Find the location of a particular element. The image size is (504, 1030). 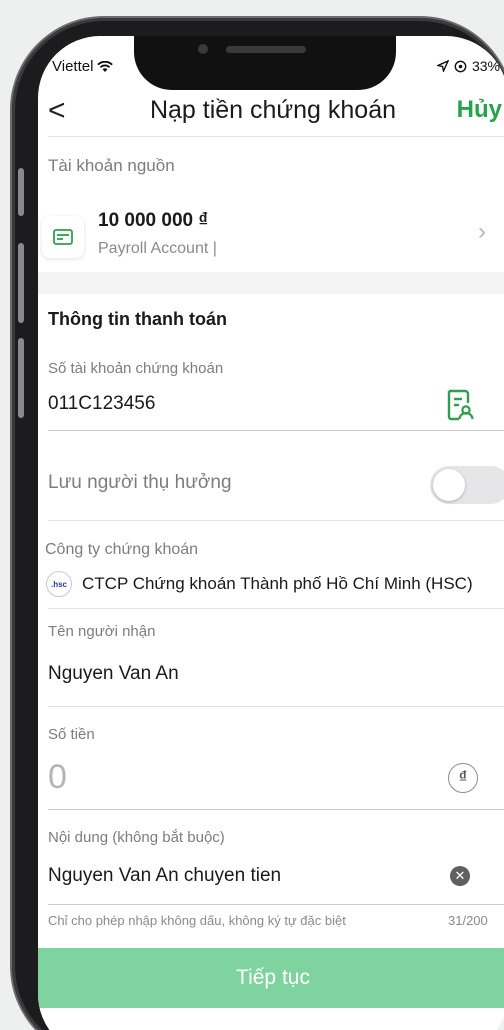

toggle-knob is located at coordinates (449, 485).